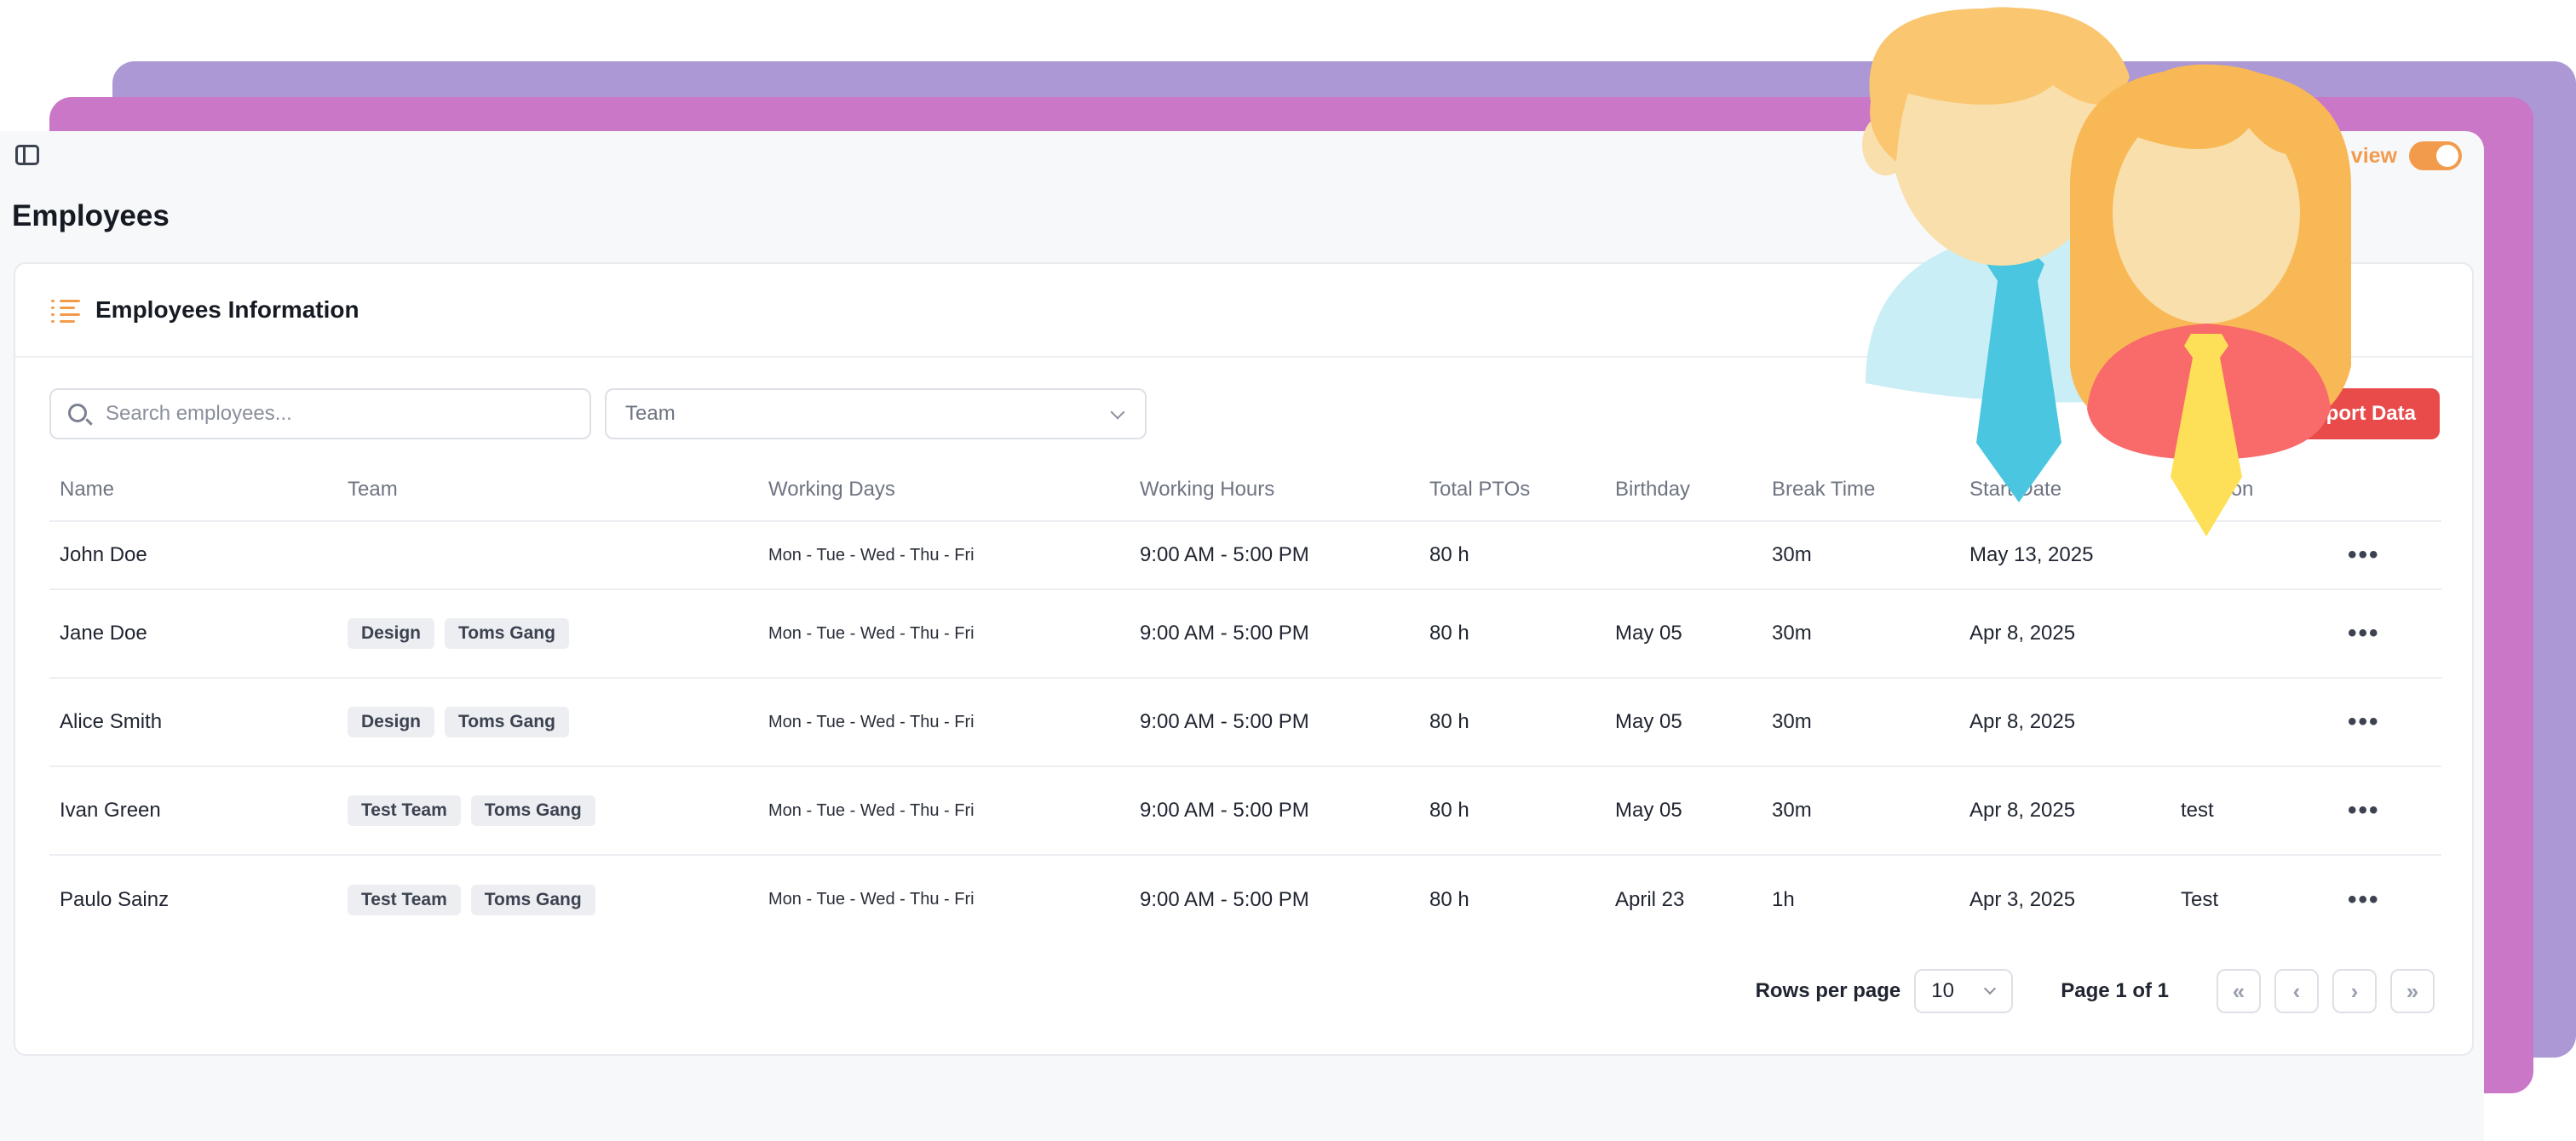  What do you see at coordinates (1828, 990) in the screenshot?
I see `rows-per-page-label: Rows per page` at bounding box center [1828, 990].